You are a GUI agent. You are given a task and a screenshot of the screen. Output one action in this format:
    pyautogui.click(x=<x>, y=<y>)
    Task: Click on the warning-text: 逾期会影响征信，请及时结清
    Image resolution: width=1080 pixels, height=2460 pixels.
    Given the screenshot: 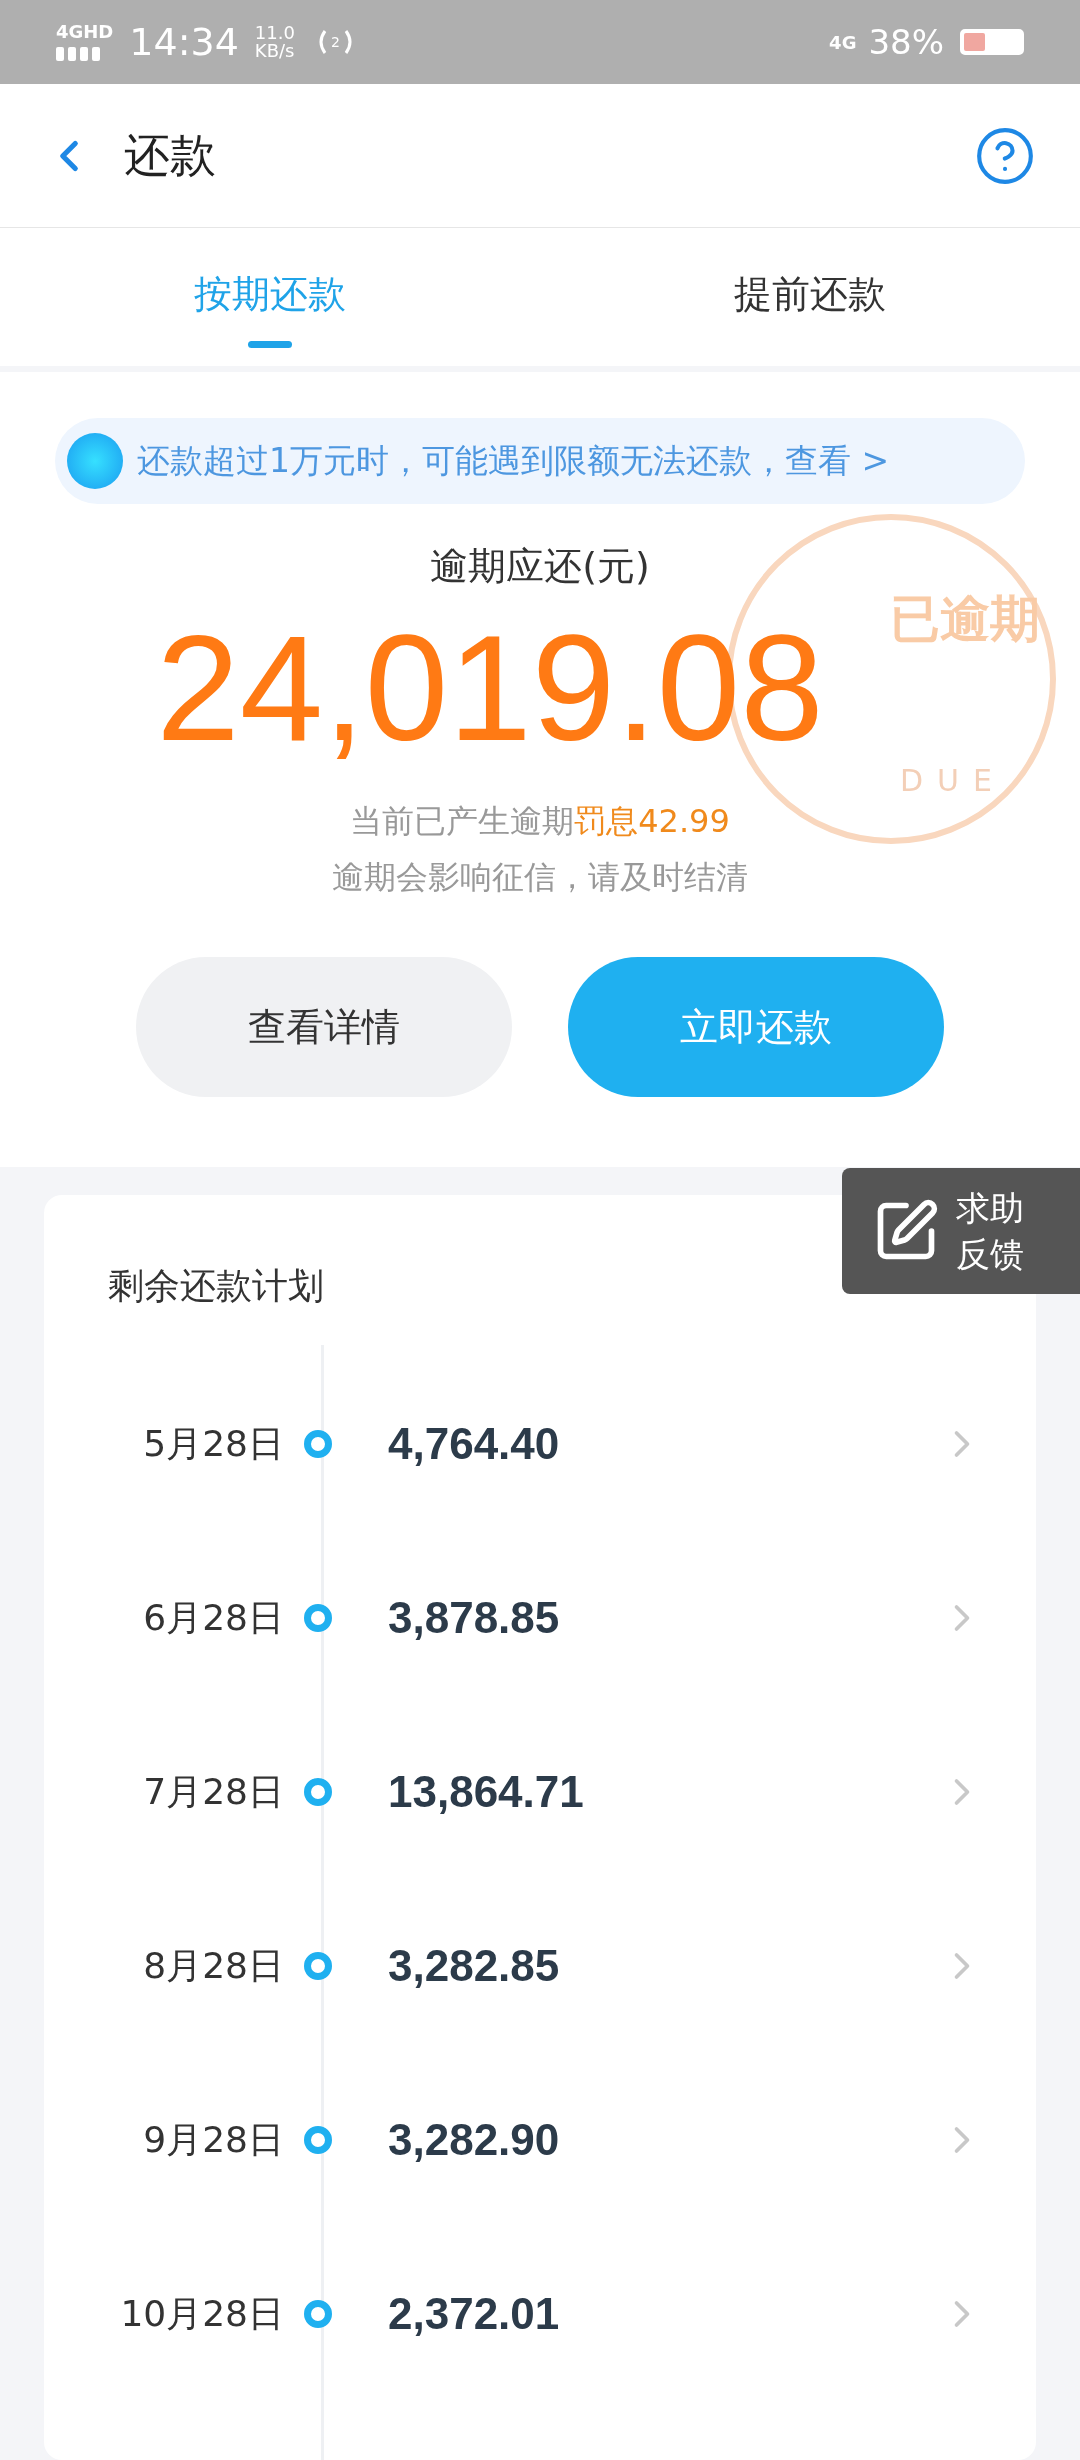 What is the action you would take?
    pyautogui.click(x=540, y=877)
    